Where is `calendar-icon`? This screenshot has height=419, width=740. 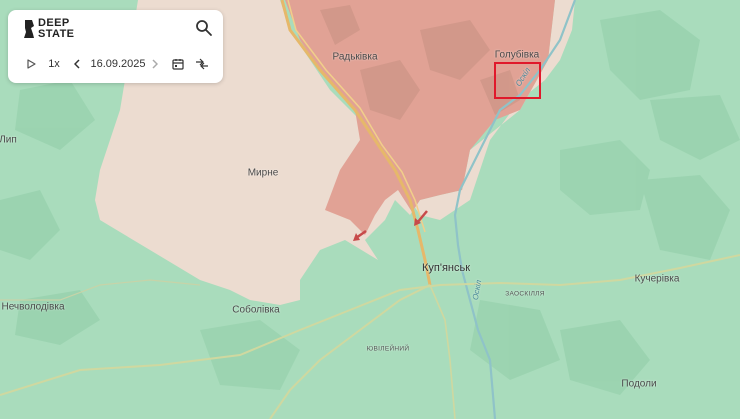
calendar-icon is located at coordinates (178, 64).